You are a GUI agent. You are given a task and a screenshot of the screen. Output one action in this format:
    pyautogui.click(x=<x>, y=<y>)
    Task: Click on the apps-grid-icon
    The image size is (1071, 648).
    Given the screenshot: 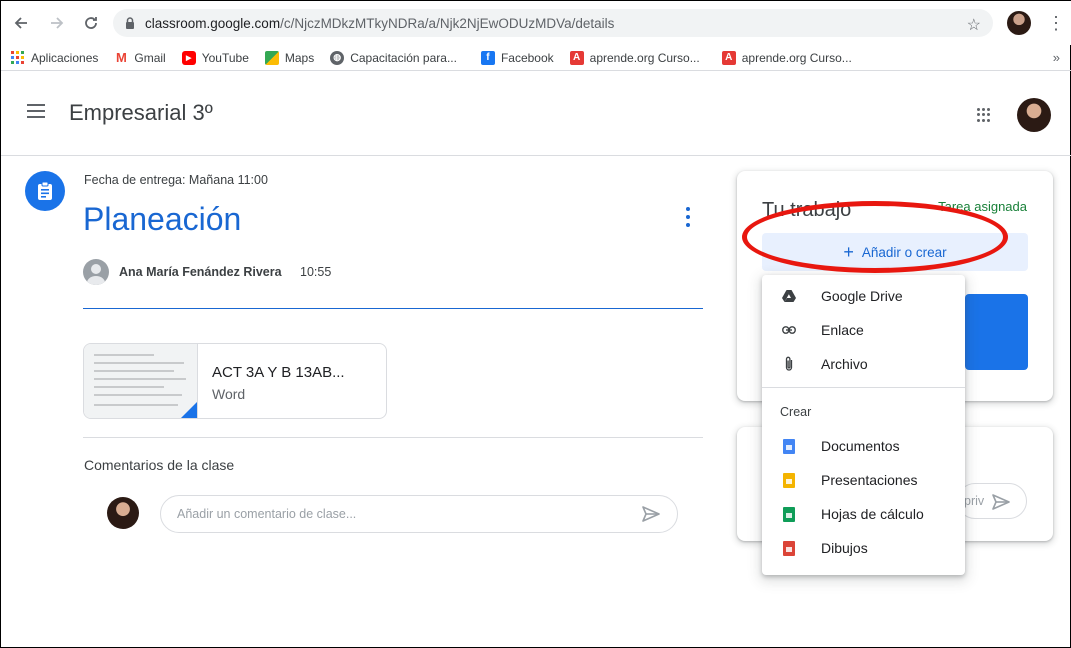 What is the action you would take?
    pyautogui.click(x=18, y=57)
    